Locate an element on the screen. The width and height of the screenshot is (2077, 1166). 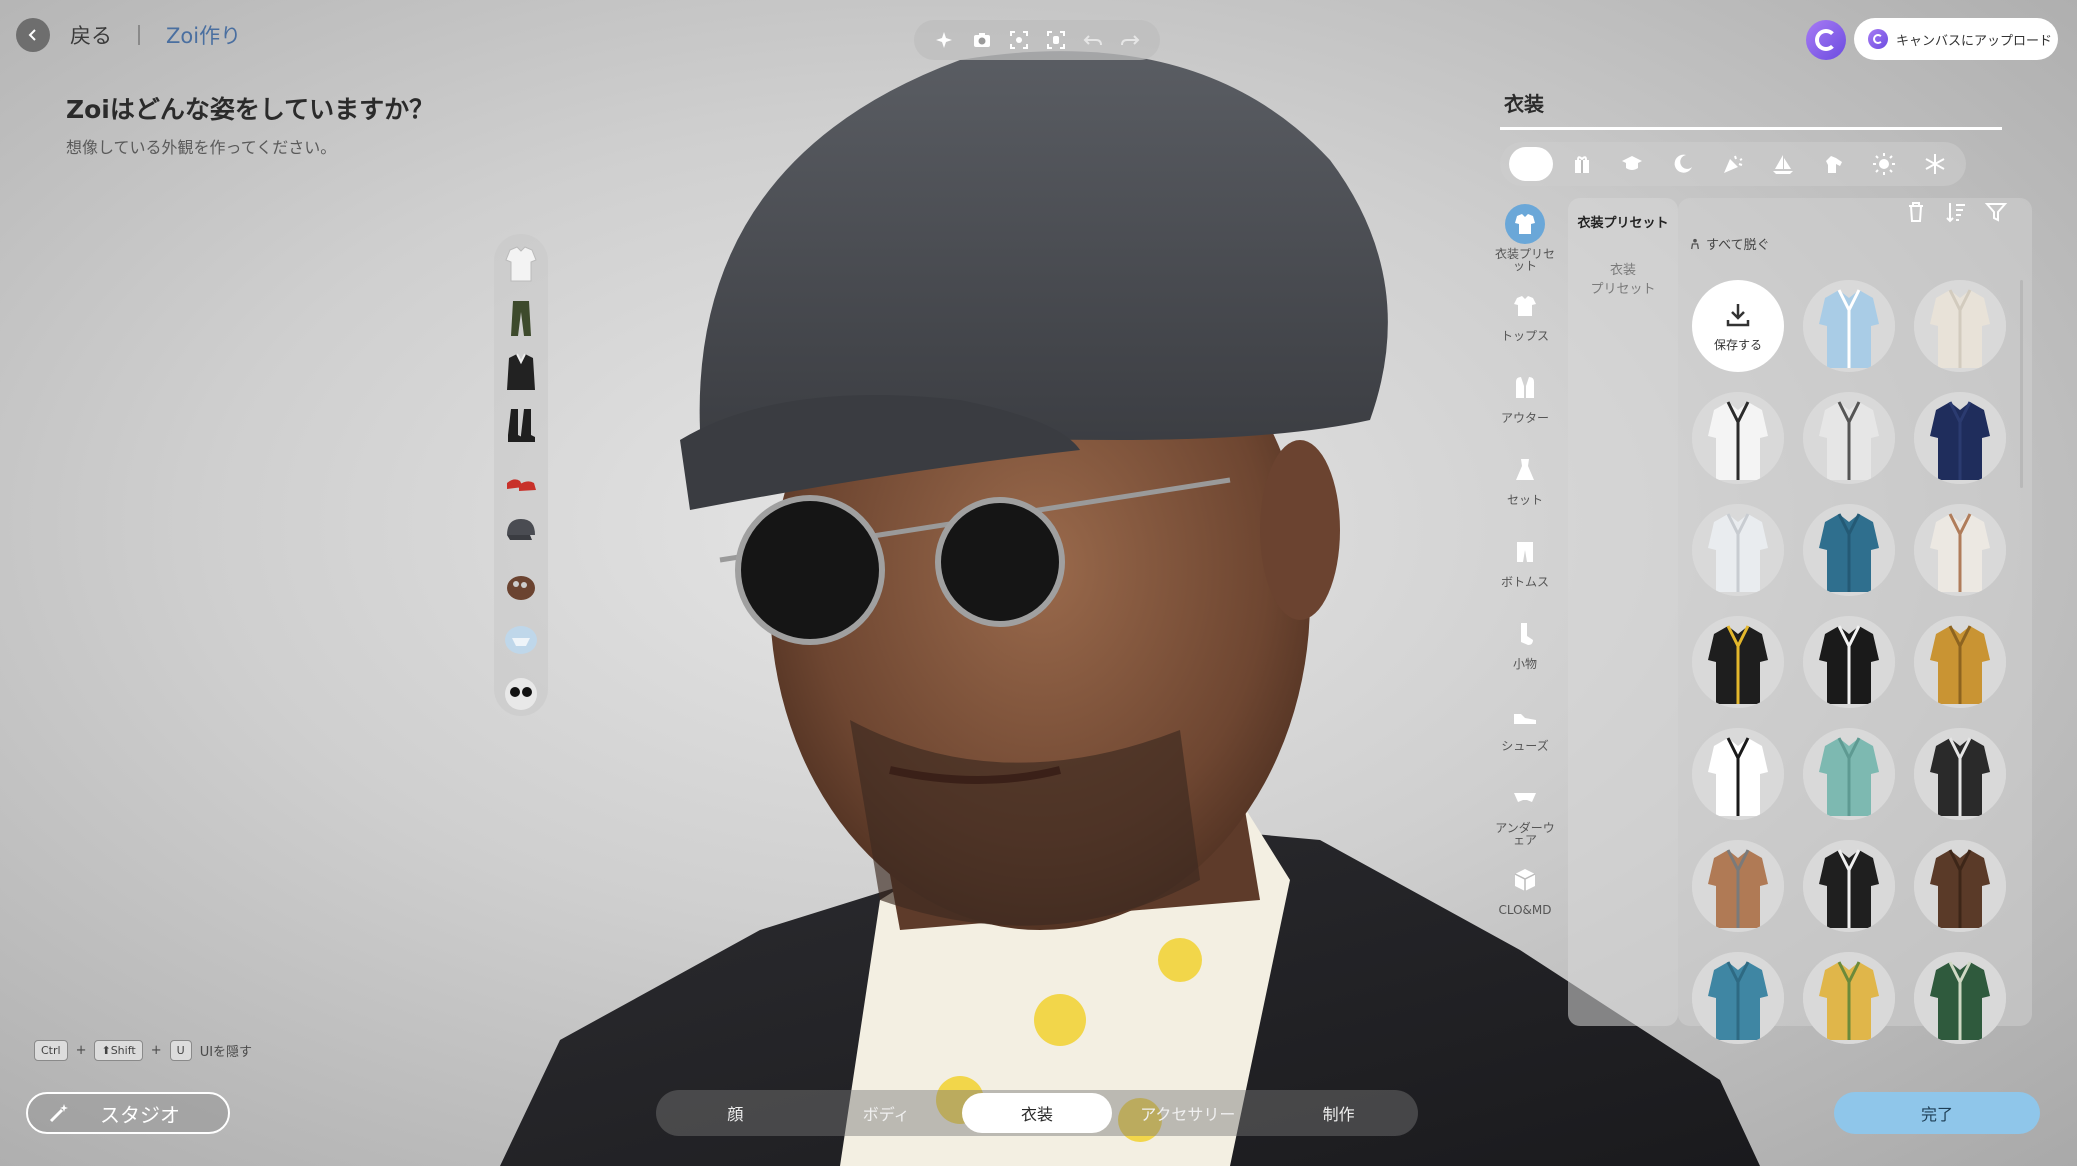
outfit-tile-cream-knit-sweater is located at coordinates (1960, 326).